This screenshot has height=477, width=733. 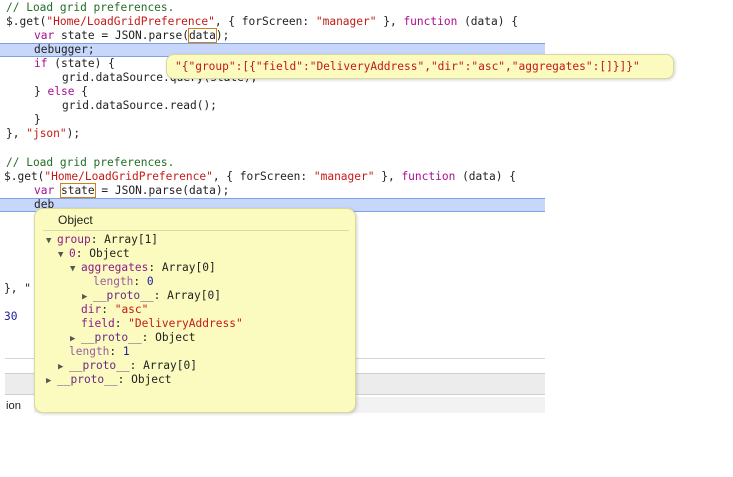 I want to click on tree-node-proto-array: ▶ __proto__: Array[0], so click(x=151, y=296).